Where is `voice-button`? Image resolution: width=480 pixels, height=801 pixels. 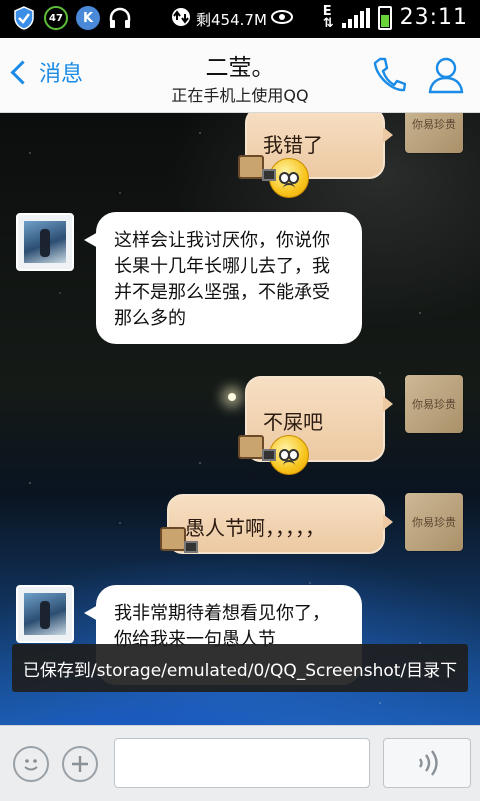 voice-button is located at coordinates (427, 763).